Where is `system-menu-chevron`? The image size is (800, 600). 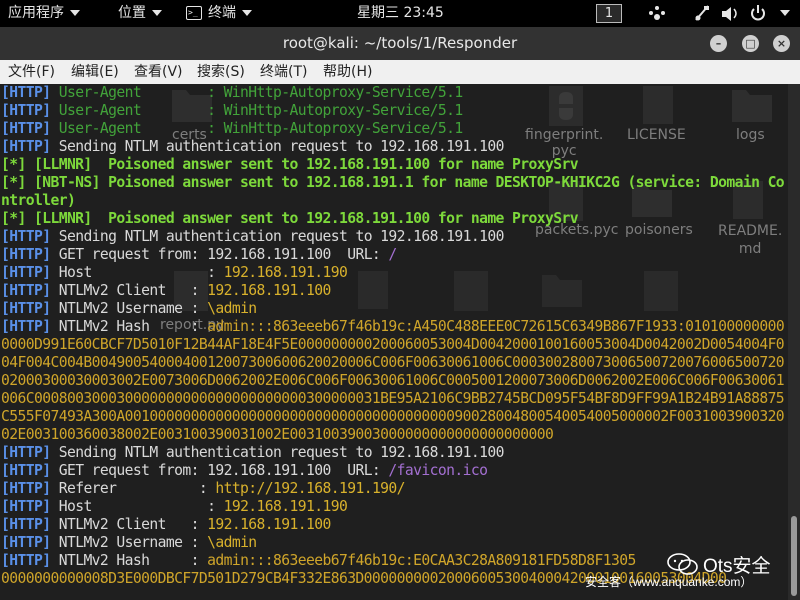
system-menu-chevron is located at coordinates (782, 13).